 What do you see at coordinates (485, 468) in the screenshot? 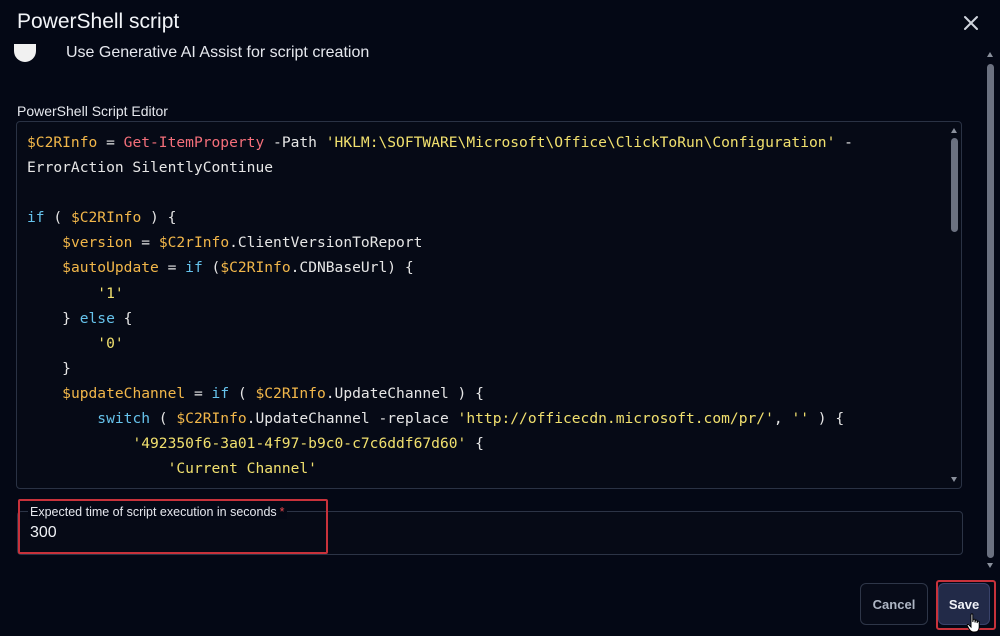
I see `code-line: 'Current Channel'` at bounding box center [485, 468].